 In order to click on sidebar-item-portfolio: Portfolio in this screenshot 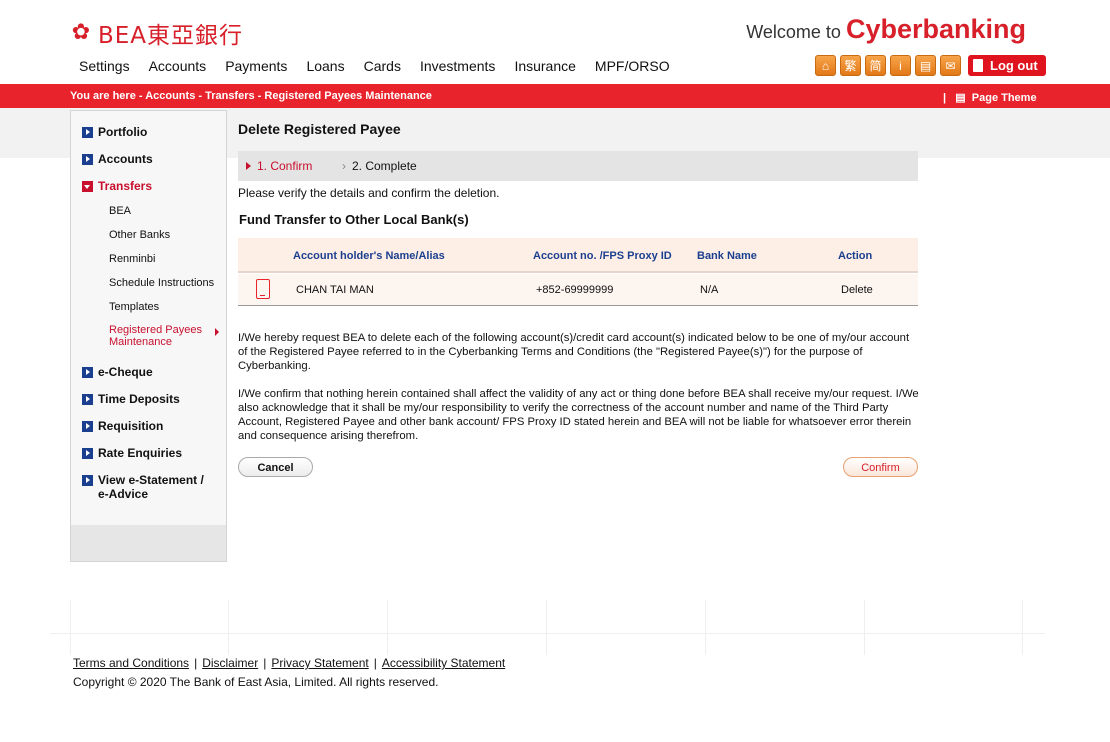, I will do `click(114, 132)`.